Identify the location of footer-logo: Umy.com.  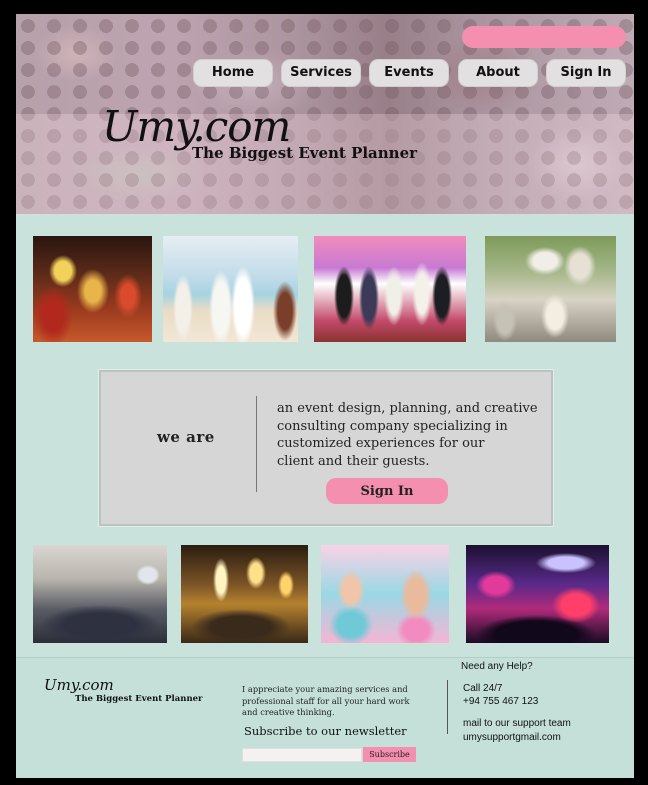
(79, 685).